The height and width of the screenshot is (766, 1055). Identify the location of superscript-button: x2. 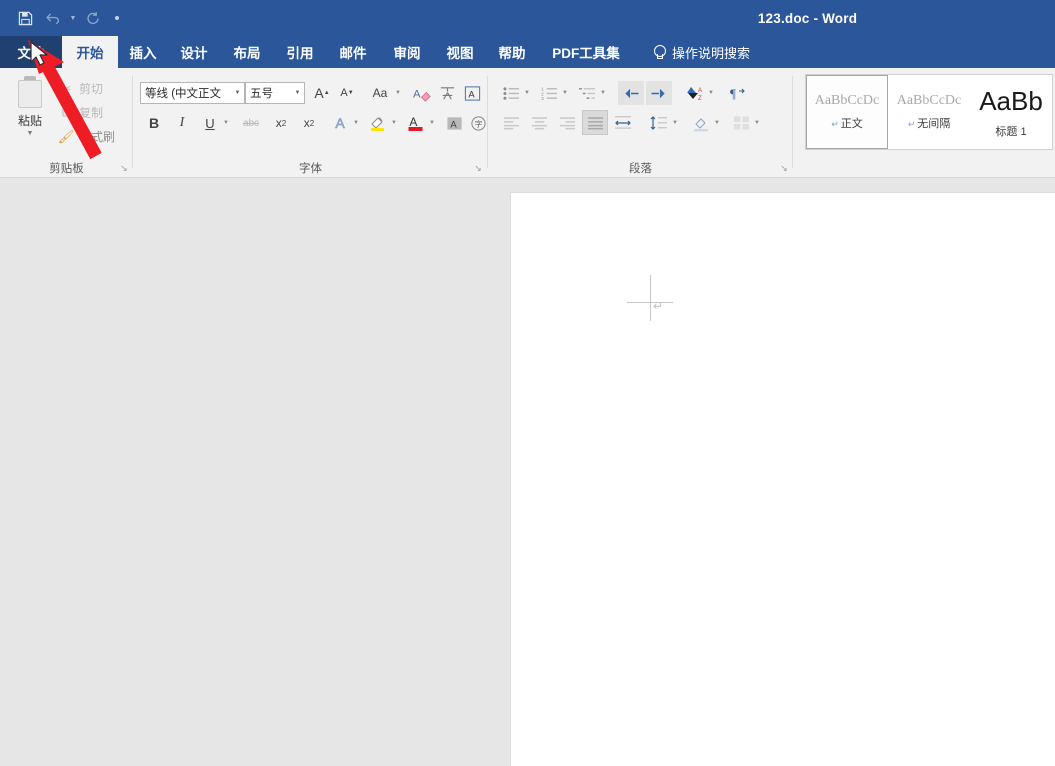
(309, 123).